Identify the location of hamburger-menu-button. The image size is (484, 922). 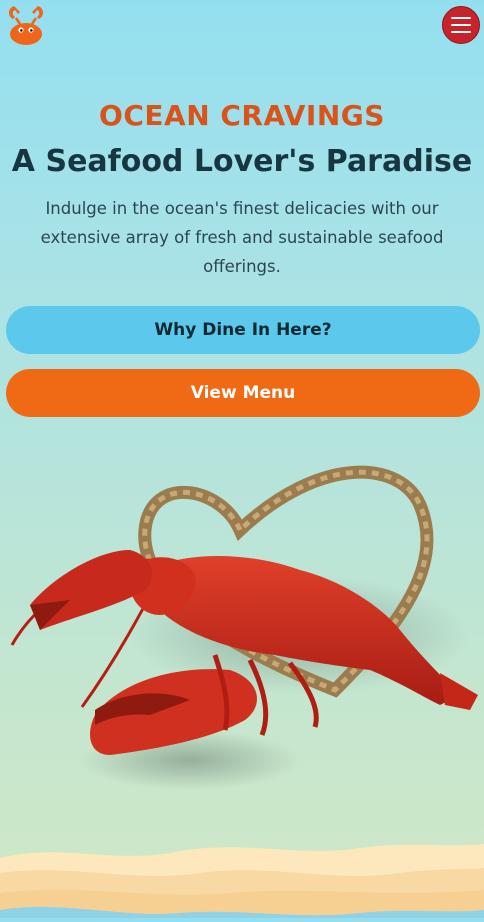
(461, 25).